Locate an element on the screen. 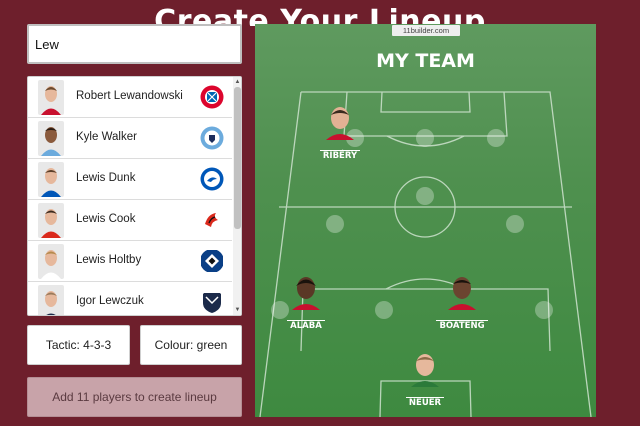 The width and height of the screenshot is (640, 426). player-result-row: Robert Lewandowski is located at coordinates (130, 97).